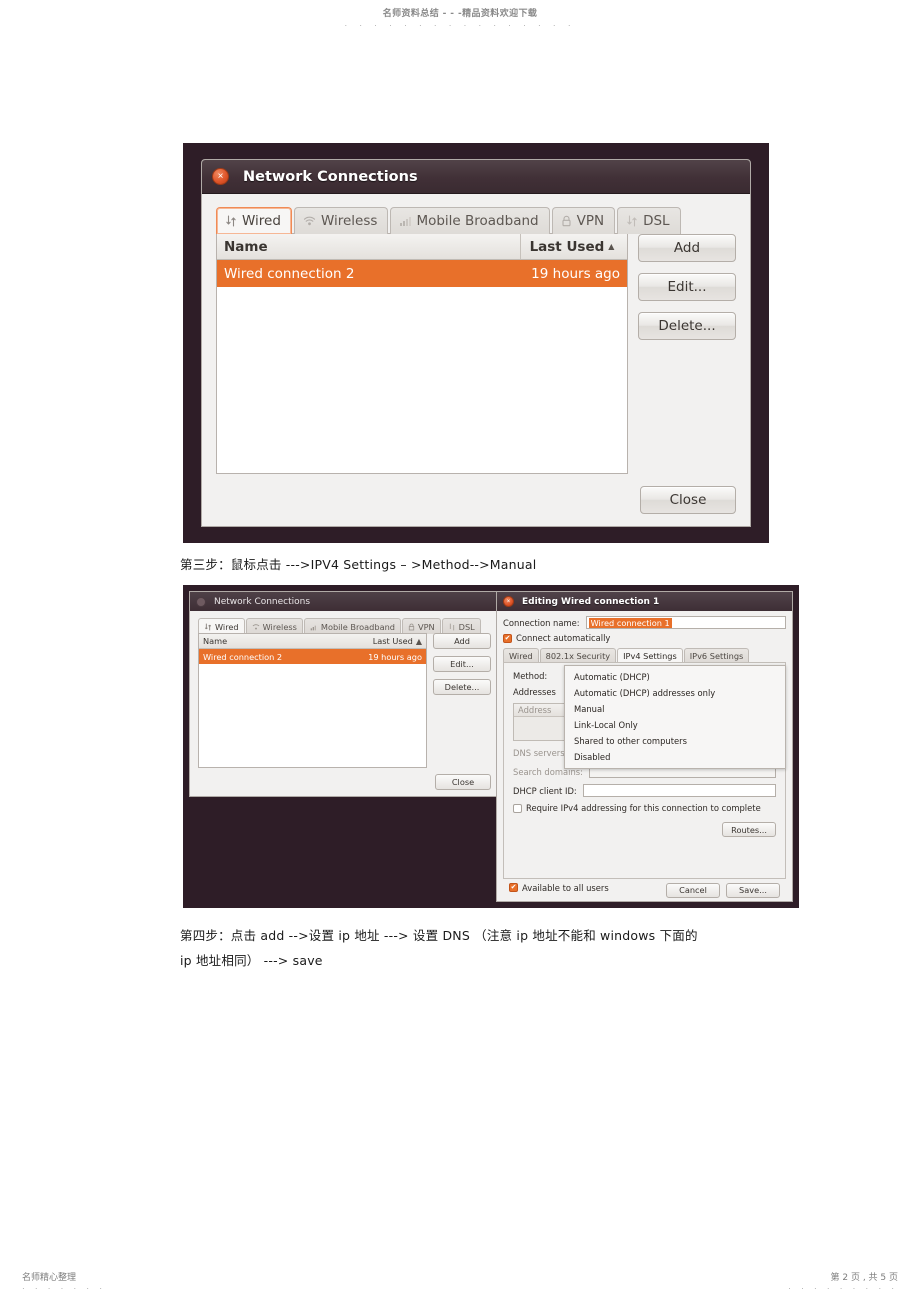  Describe the element at coordinates (279, 626) in the screenshot. I see `tab-label: Wireless` at that location.